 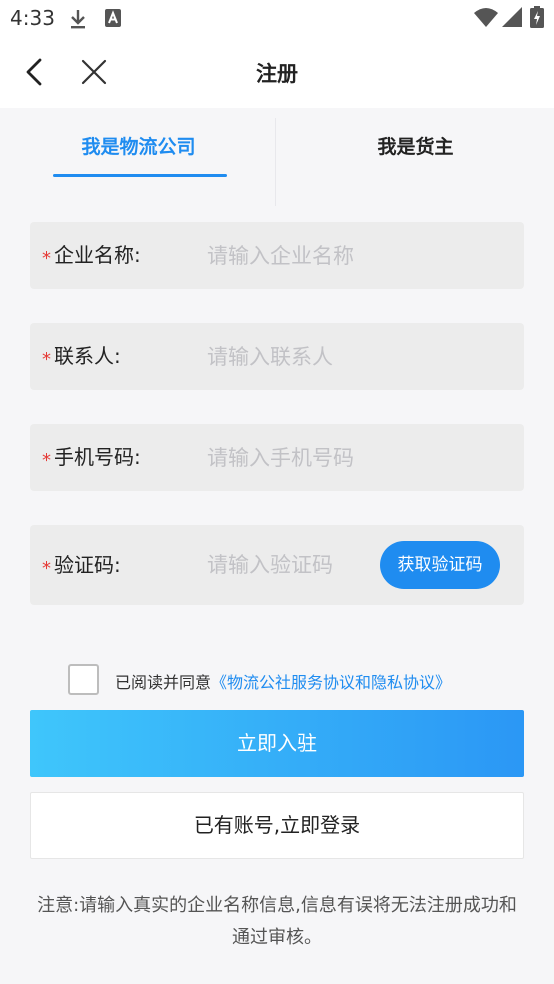 What do you see at coordinates (512, 19) in the screenshot?
I see `signal-icon` at bounding box center [512, 19].